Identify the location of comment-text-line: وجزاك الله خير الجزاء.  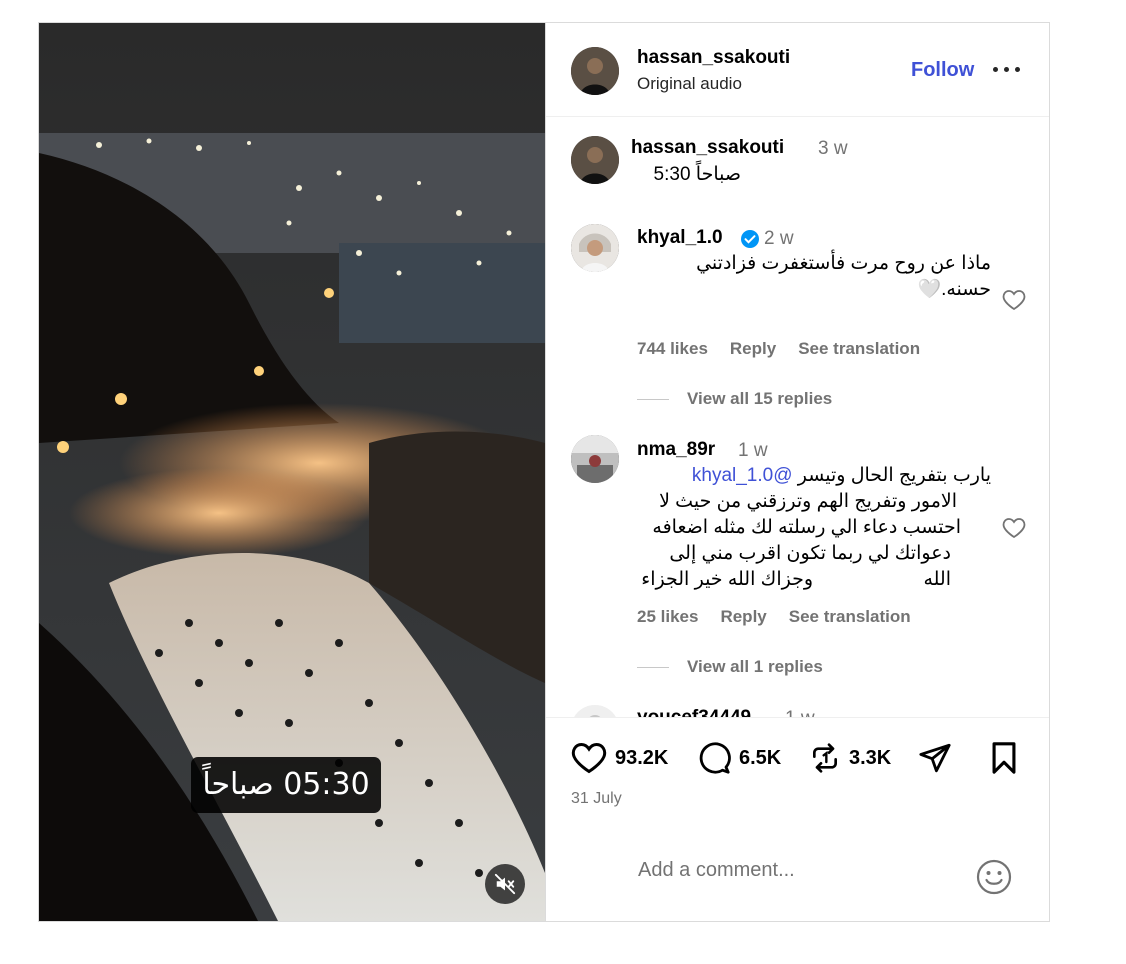
(727, 579).